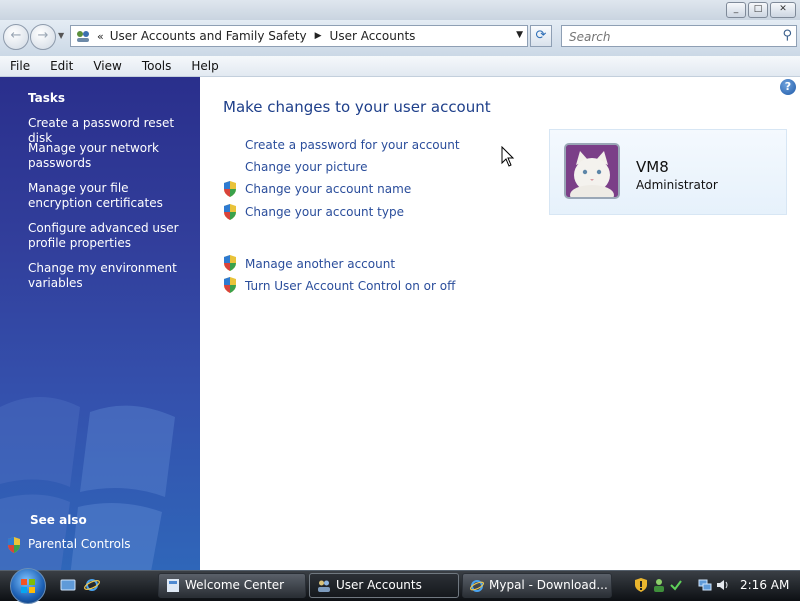 The width and height of the screenshot is (800, 606). I want to click on search-input, so click(669, 37).